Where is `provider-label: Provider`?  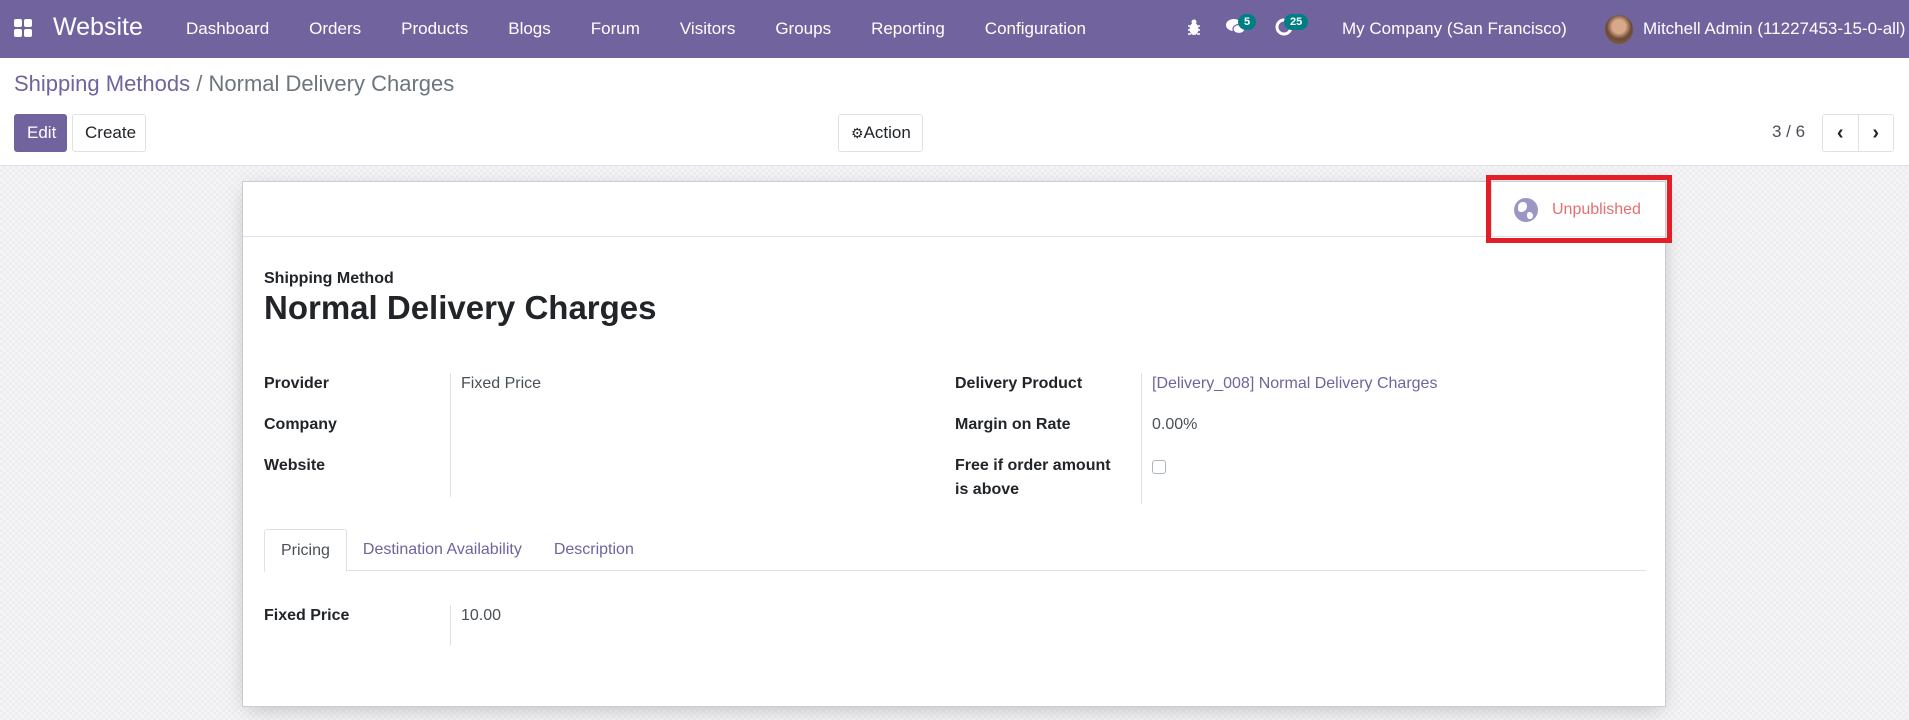
provider-label: Provider is located at coordinates (296, 383).